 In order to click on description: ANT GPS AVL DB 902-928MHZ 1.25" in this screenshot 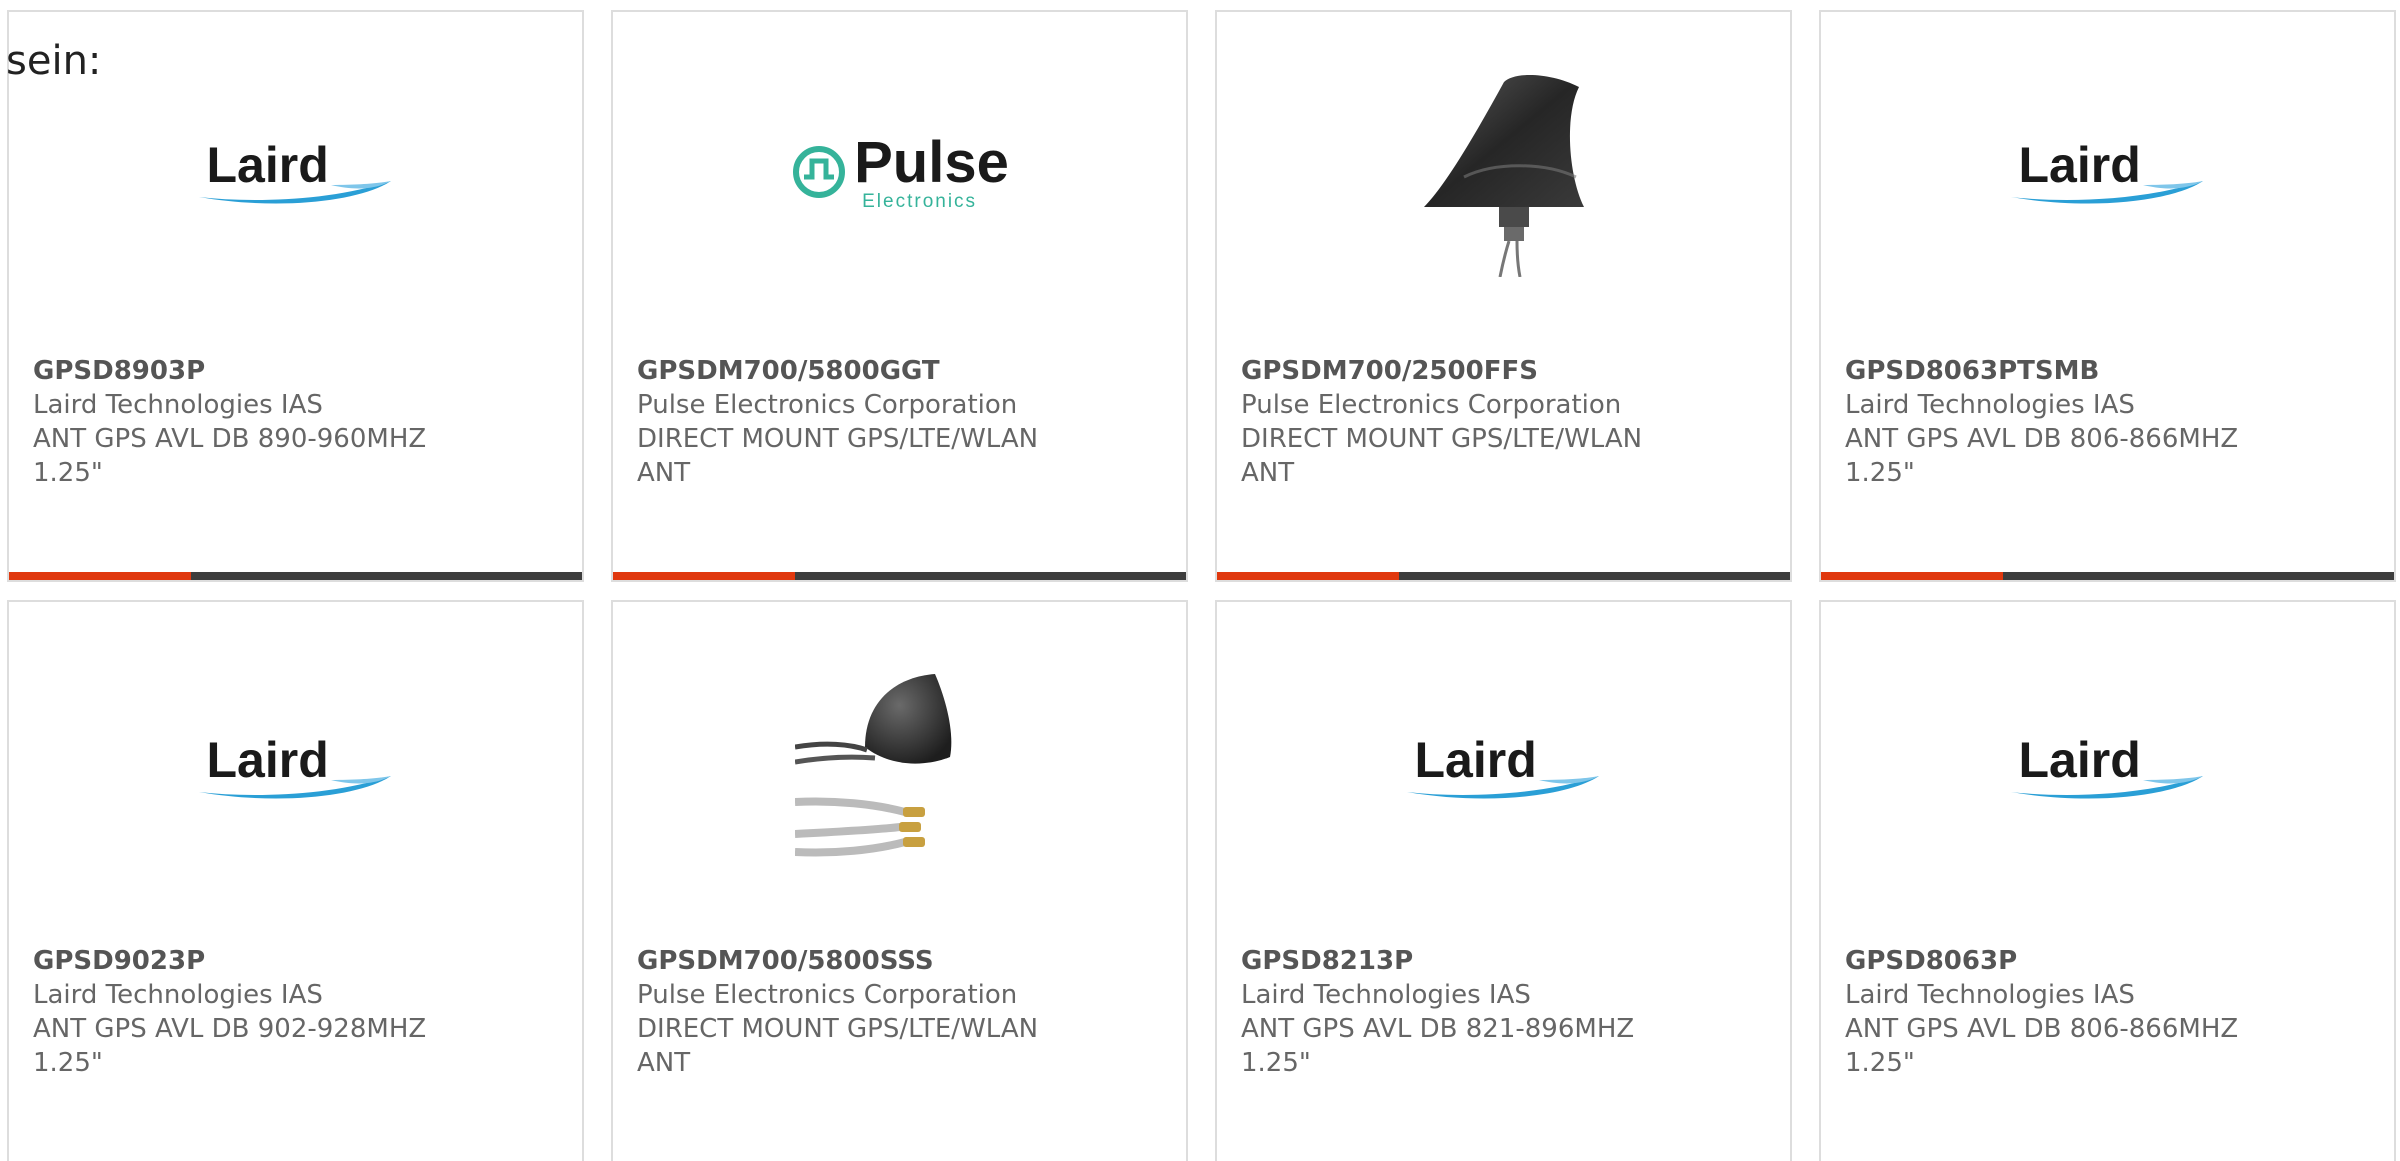, I will do `click(230, 1046)`.